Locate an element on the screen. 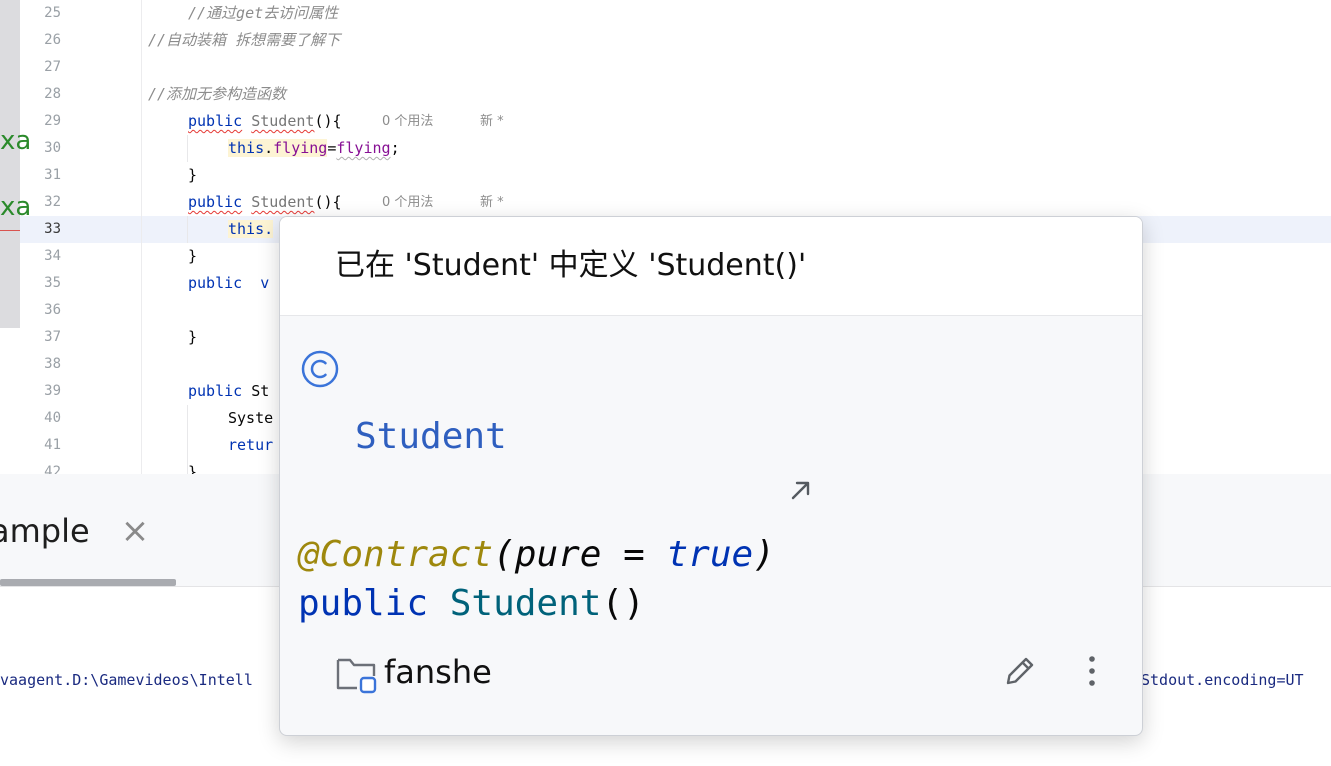 The width and height of the screenshot is (1331, 766). annotation-param: pure is located at coordinates (558, 554).